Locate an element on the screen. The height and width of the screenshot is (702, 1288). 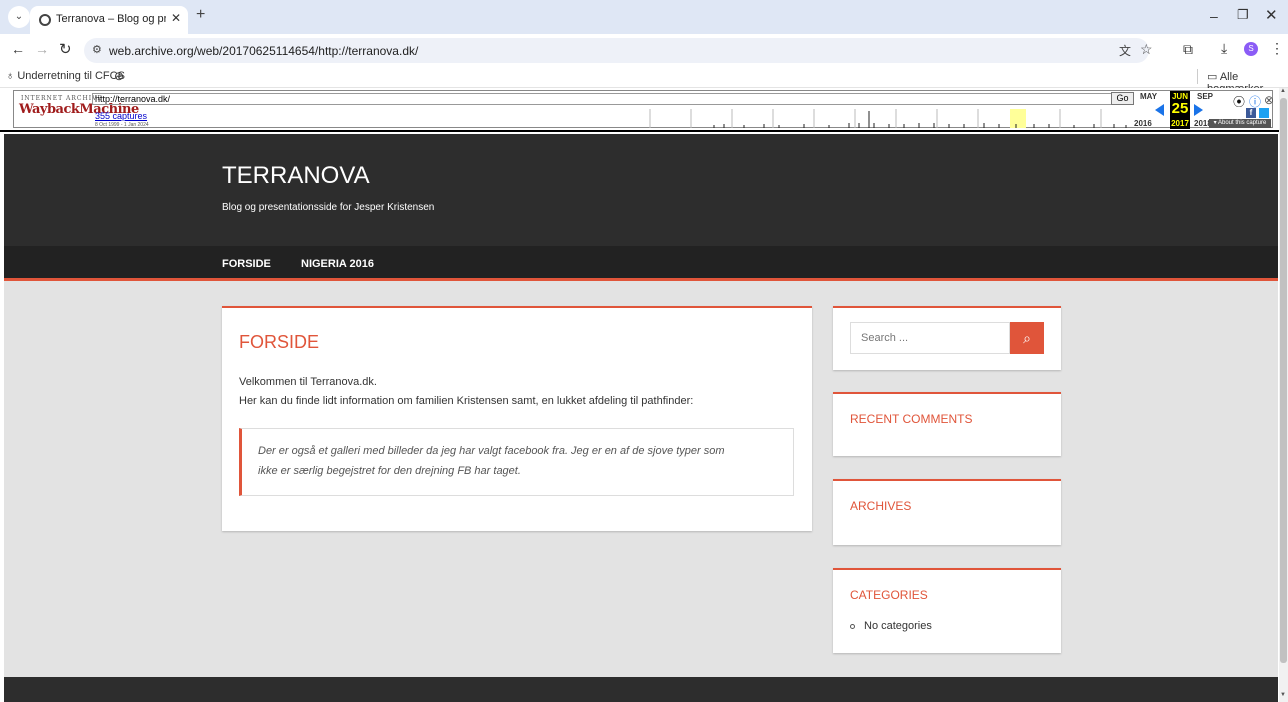
forward-arrow-icon: → is located at coordinates (42, 49).